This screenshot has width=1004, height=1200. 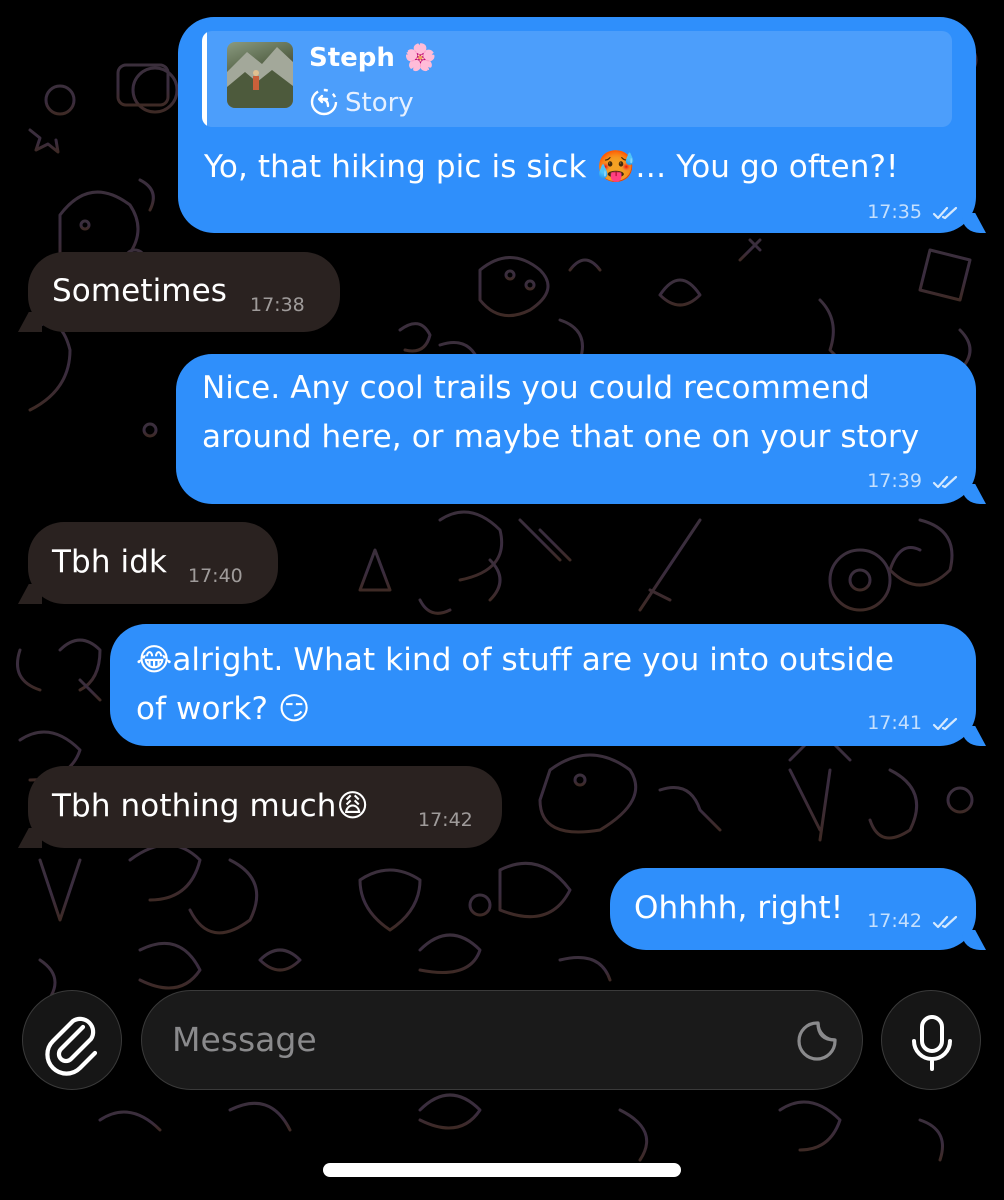 What do you see at coordinates (373, 58) in the screenshot?
I see `reply-sender-name: Steph 🌸` at bounding box center [373, 58].